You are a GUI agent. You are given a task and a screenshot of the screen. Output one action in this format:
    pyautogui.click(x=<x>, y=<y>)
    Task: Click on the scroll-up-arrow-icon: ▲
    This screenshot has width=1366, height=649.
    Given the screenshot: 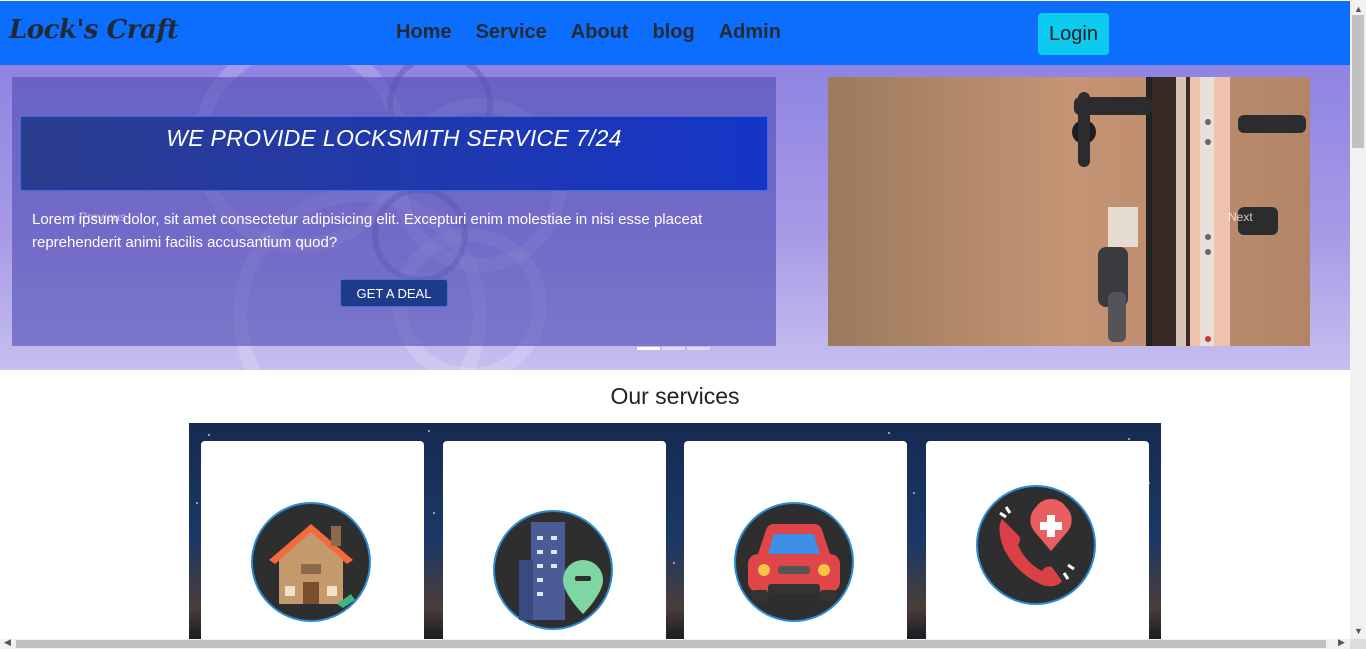 What is the action you would take?
    pyautogui.click(x=1358, y=9)
    